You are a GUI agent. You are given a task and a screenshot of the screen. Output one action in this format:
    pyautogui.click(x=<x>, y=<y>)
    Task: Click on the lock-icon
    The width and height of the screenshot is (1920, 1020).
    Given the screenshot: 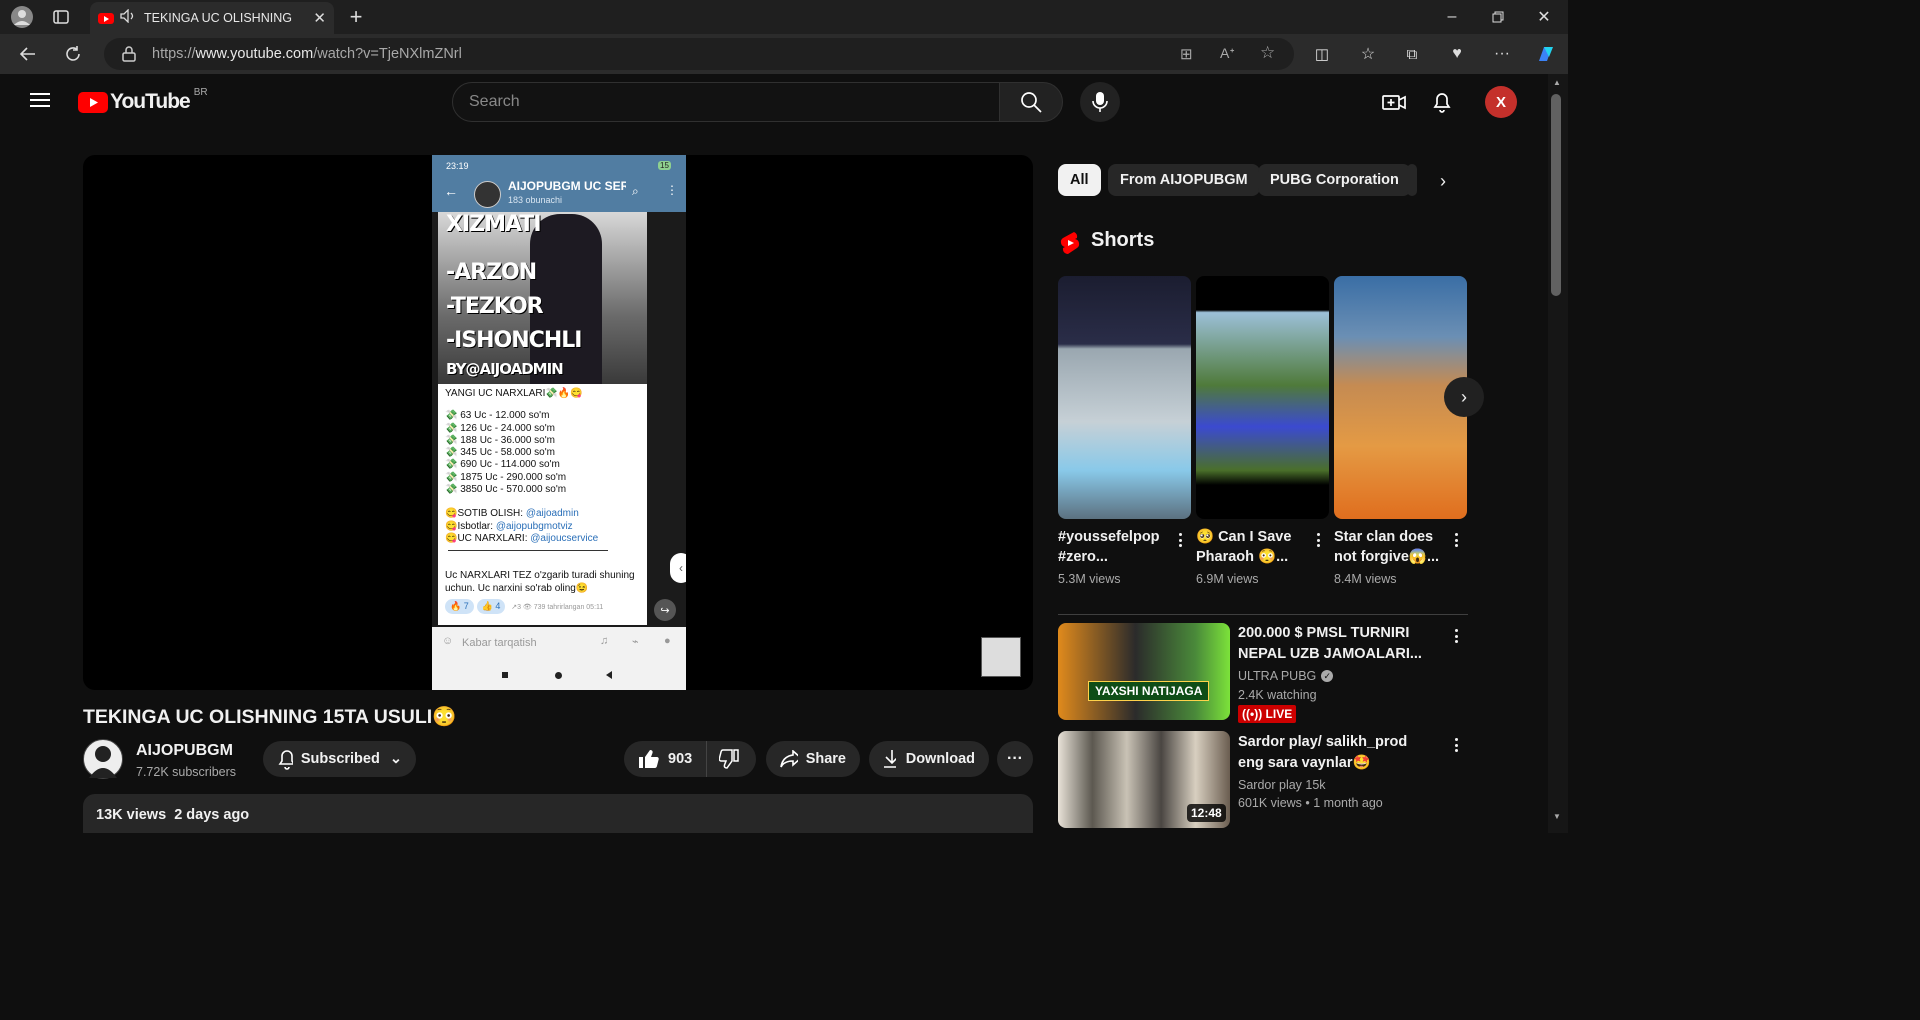 What is the action you would take?
    pyautogui.click(x=129, y=56)
    